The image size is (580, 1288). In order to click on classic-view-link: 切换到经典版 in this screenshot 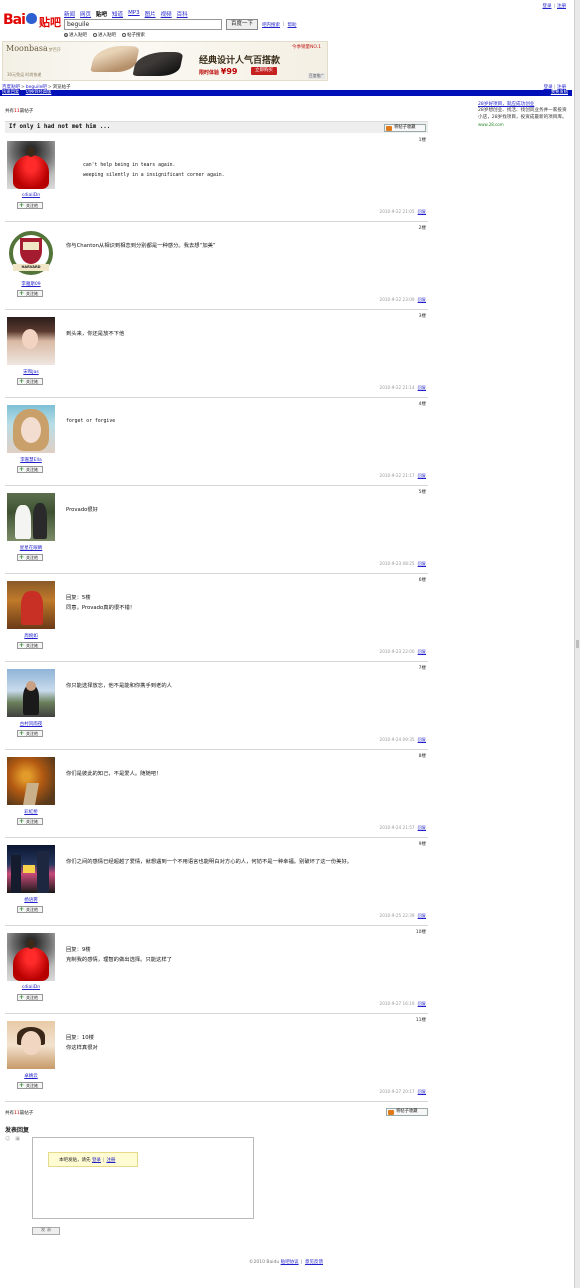, I will do `click(39, 92)`.